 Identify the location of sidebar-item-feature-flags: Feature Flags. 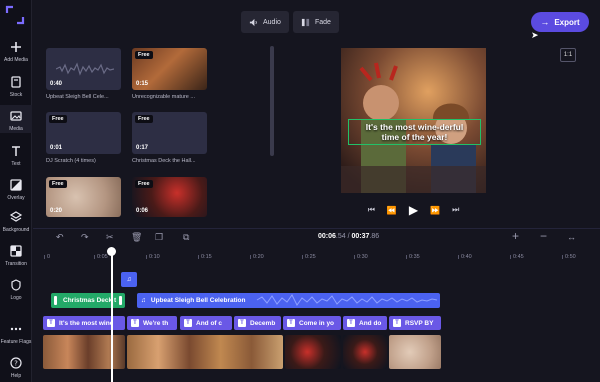
(16, 333).